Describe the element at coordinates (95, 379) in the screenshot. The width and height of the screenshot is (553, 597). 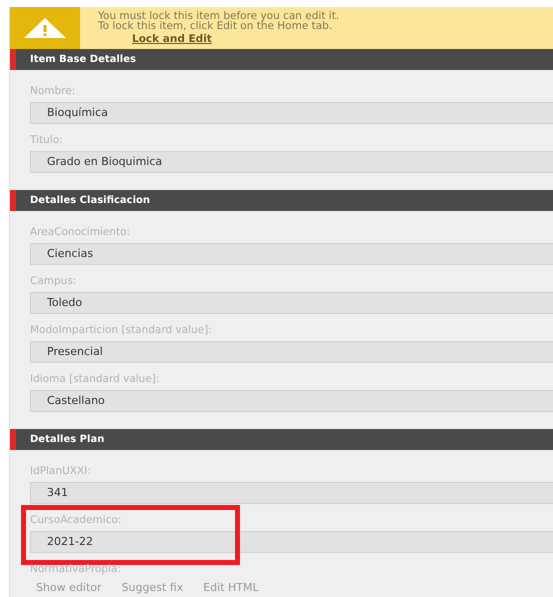
I see `field-label: Idioma [standard value]:` at that location.